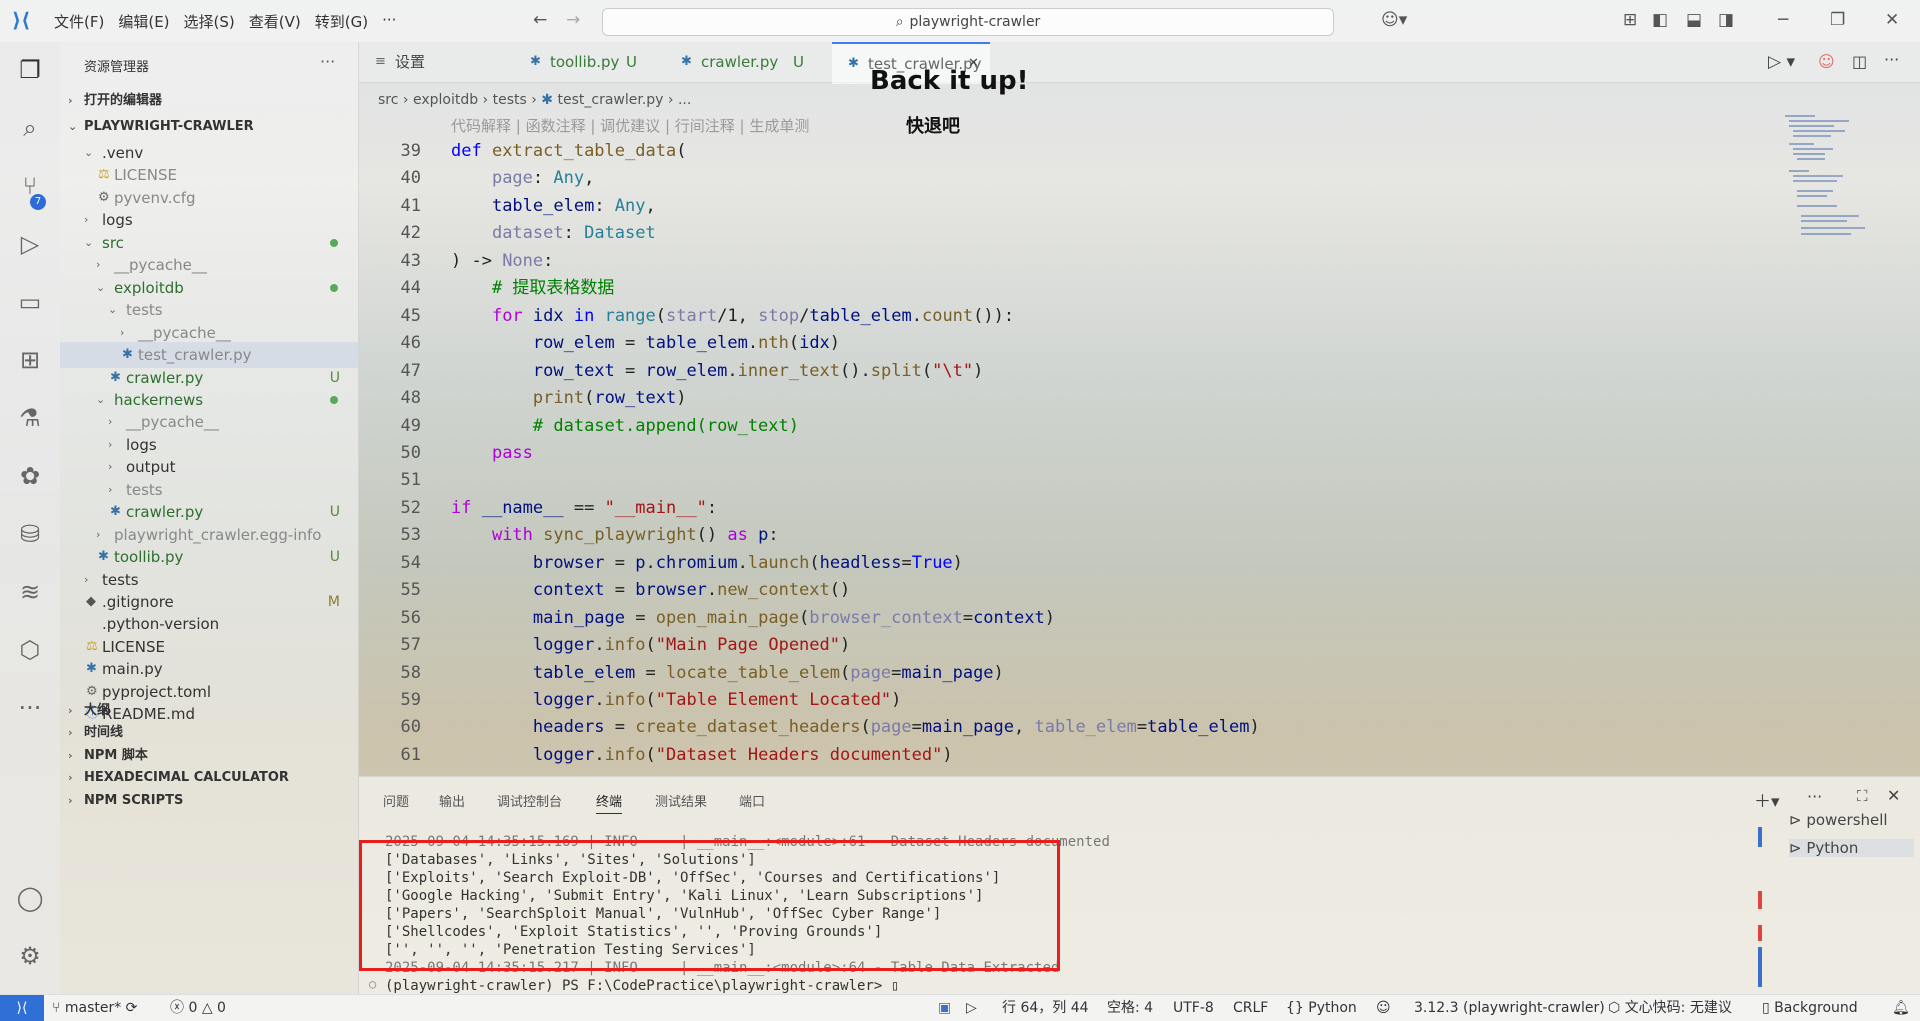  Describe the element at coordinates (1250, 1008) in the screenshot. I see `eol: CRLF` at that location.